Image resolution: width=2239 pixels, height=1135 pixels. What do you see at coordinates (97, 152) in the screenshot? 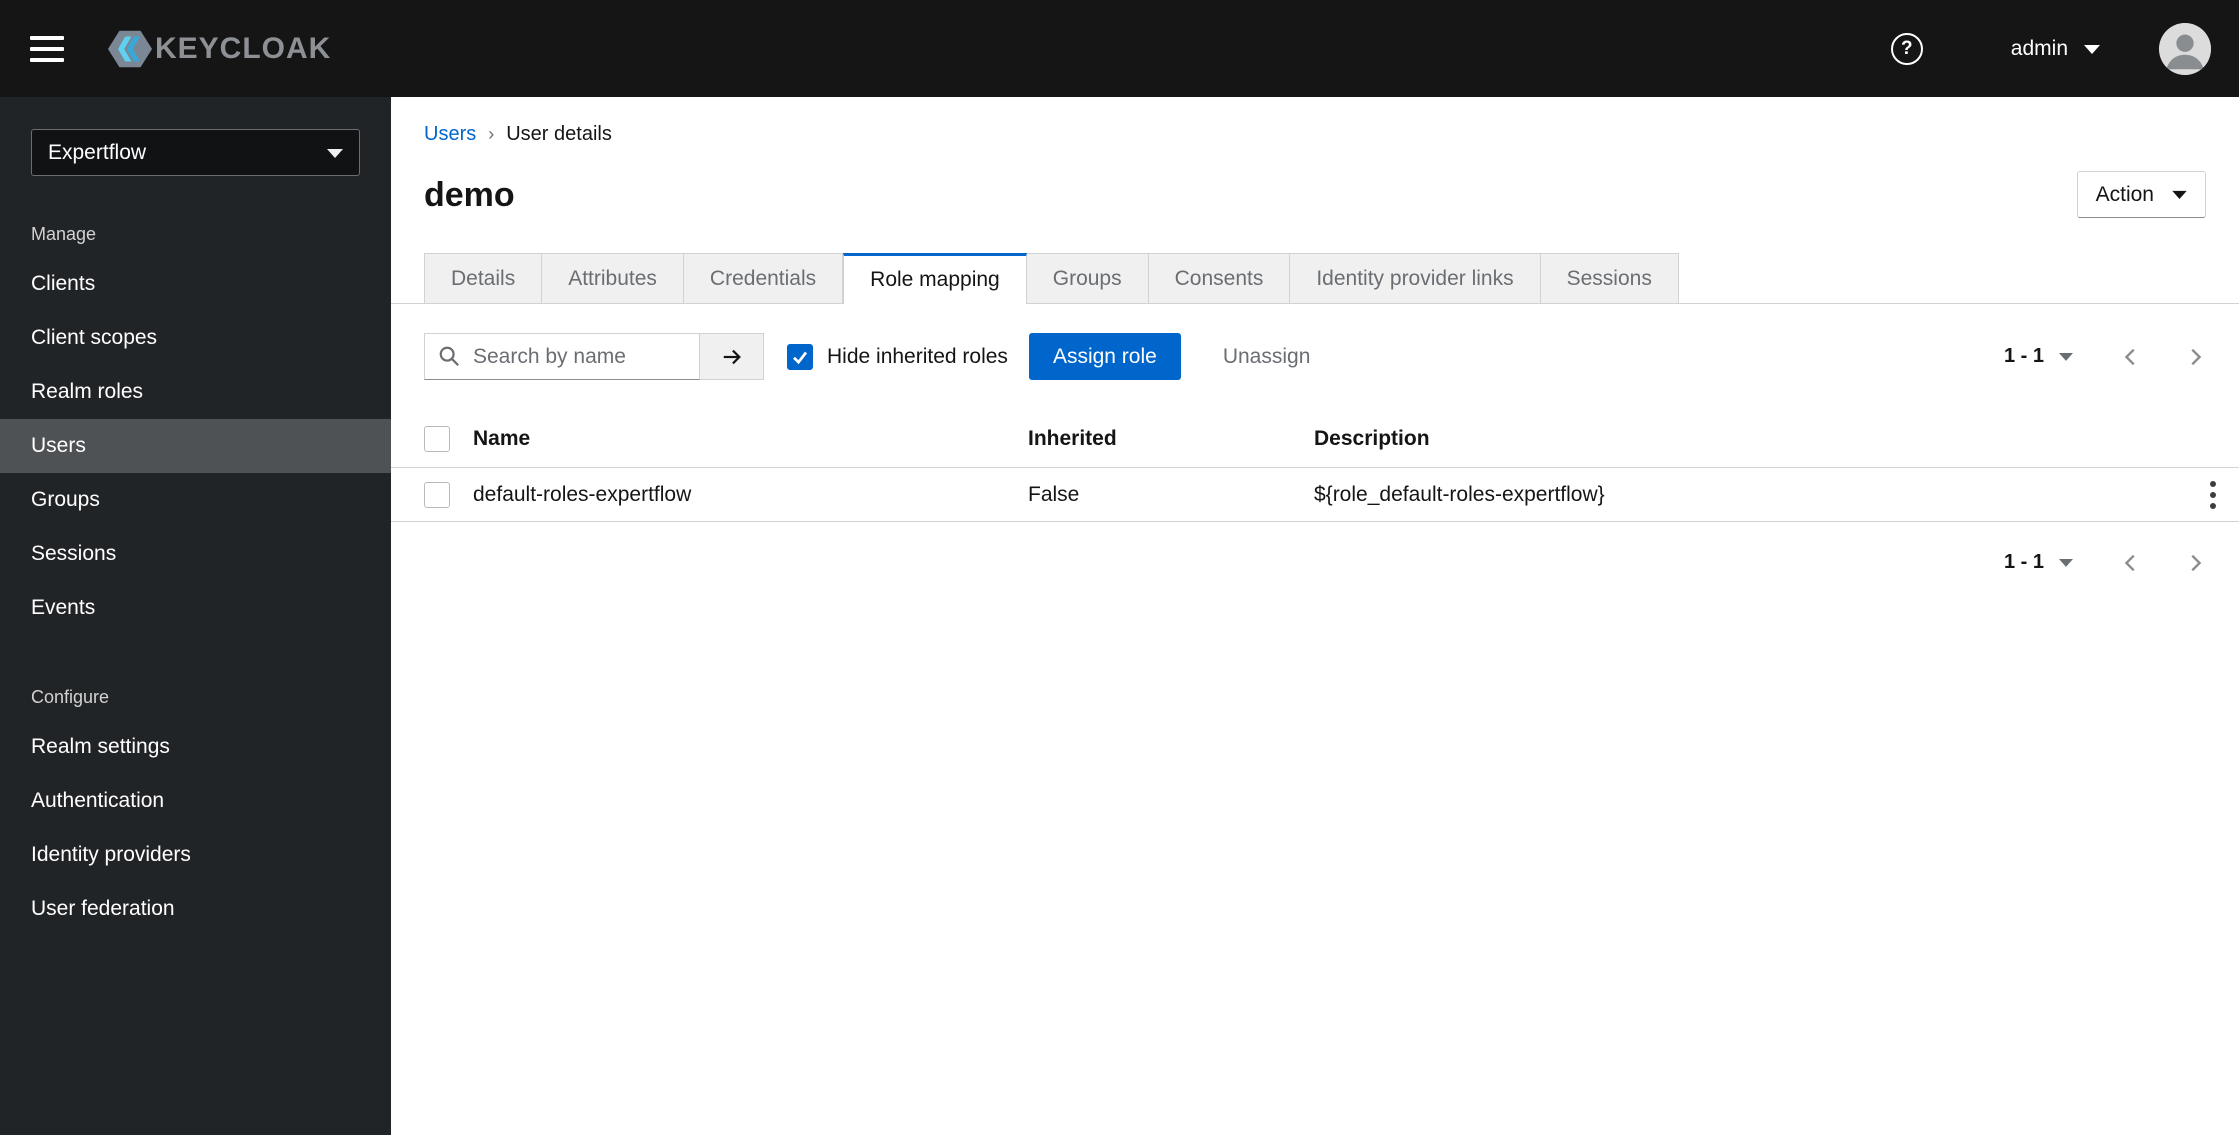
I see `realm-name: Expertflow` at bounding box center [97, 152].